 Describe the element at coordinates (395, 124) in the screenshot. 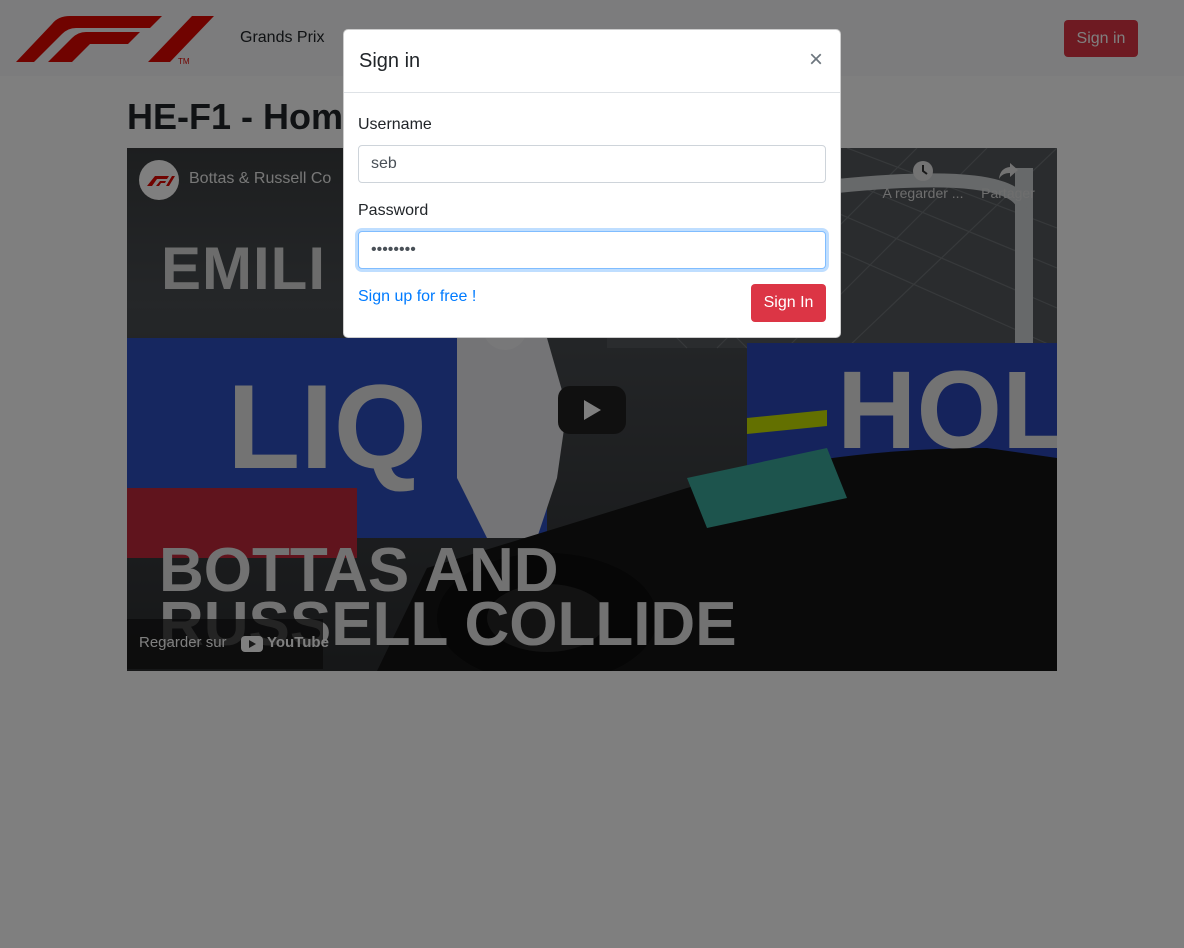

I see `username-label: Username` at that location.